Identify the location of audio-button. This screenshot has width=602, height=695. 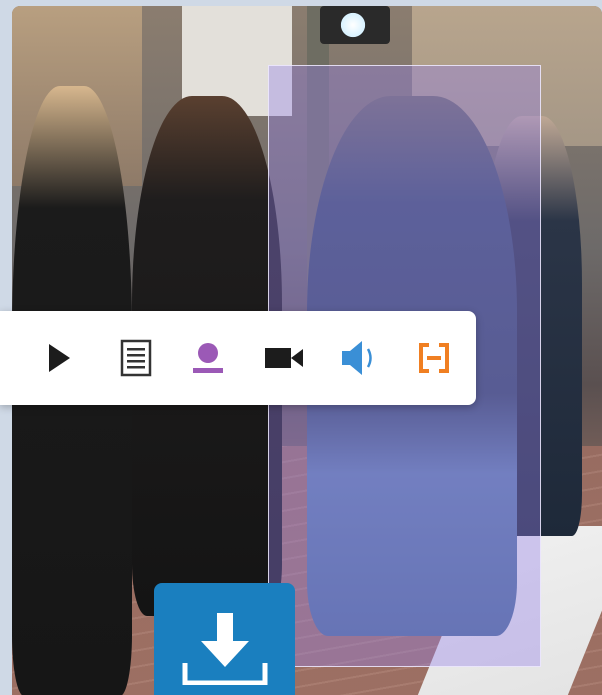
(358, 358).